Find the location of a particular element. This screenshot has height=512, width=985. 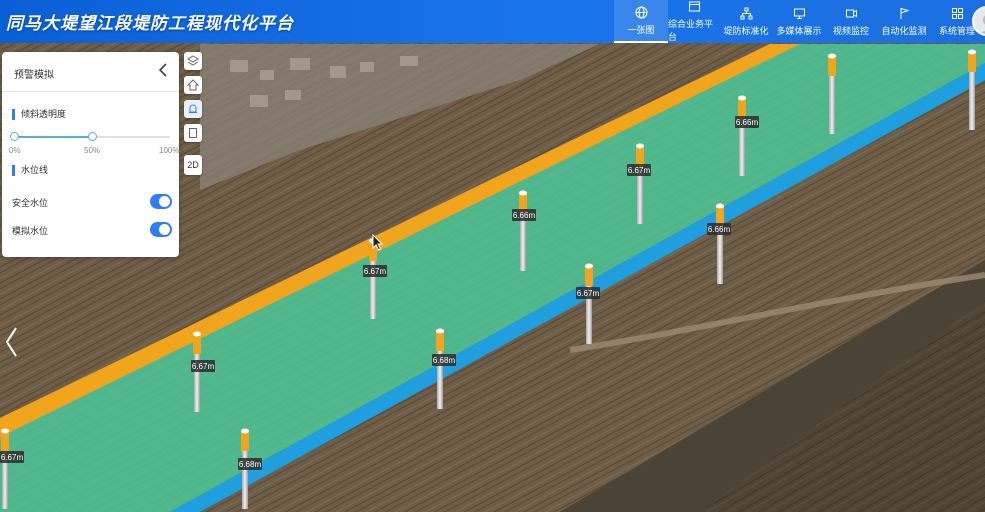

nav-item-0: 一张图 is located at coordinates (641, 21).